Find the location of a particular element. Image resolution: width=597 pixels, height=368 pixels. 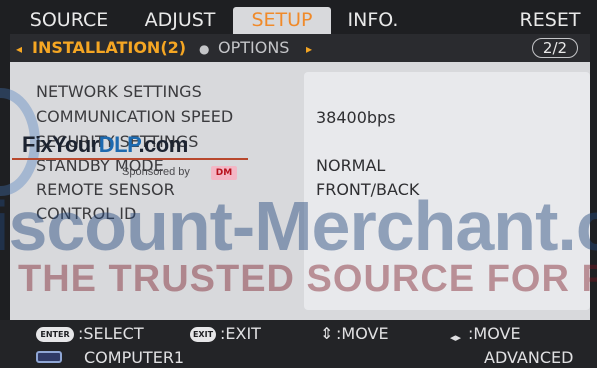

subtab-options: OPTIONS is located at coordinates (253, 48).